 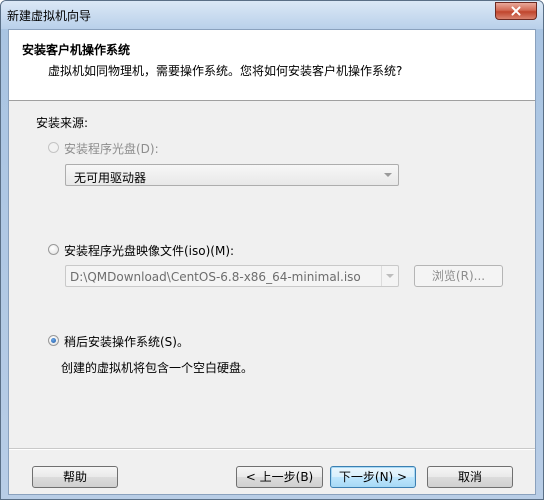 I want to click on drive-select: 无可用驱动器, so click(x=232, y=175).